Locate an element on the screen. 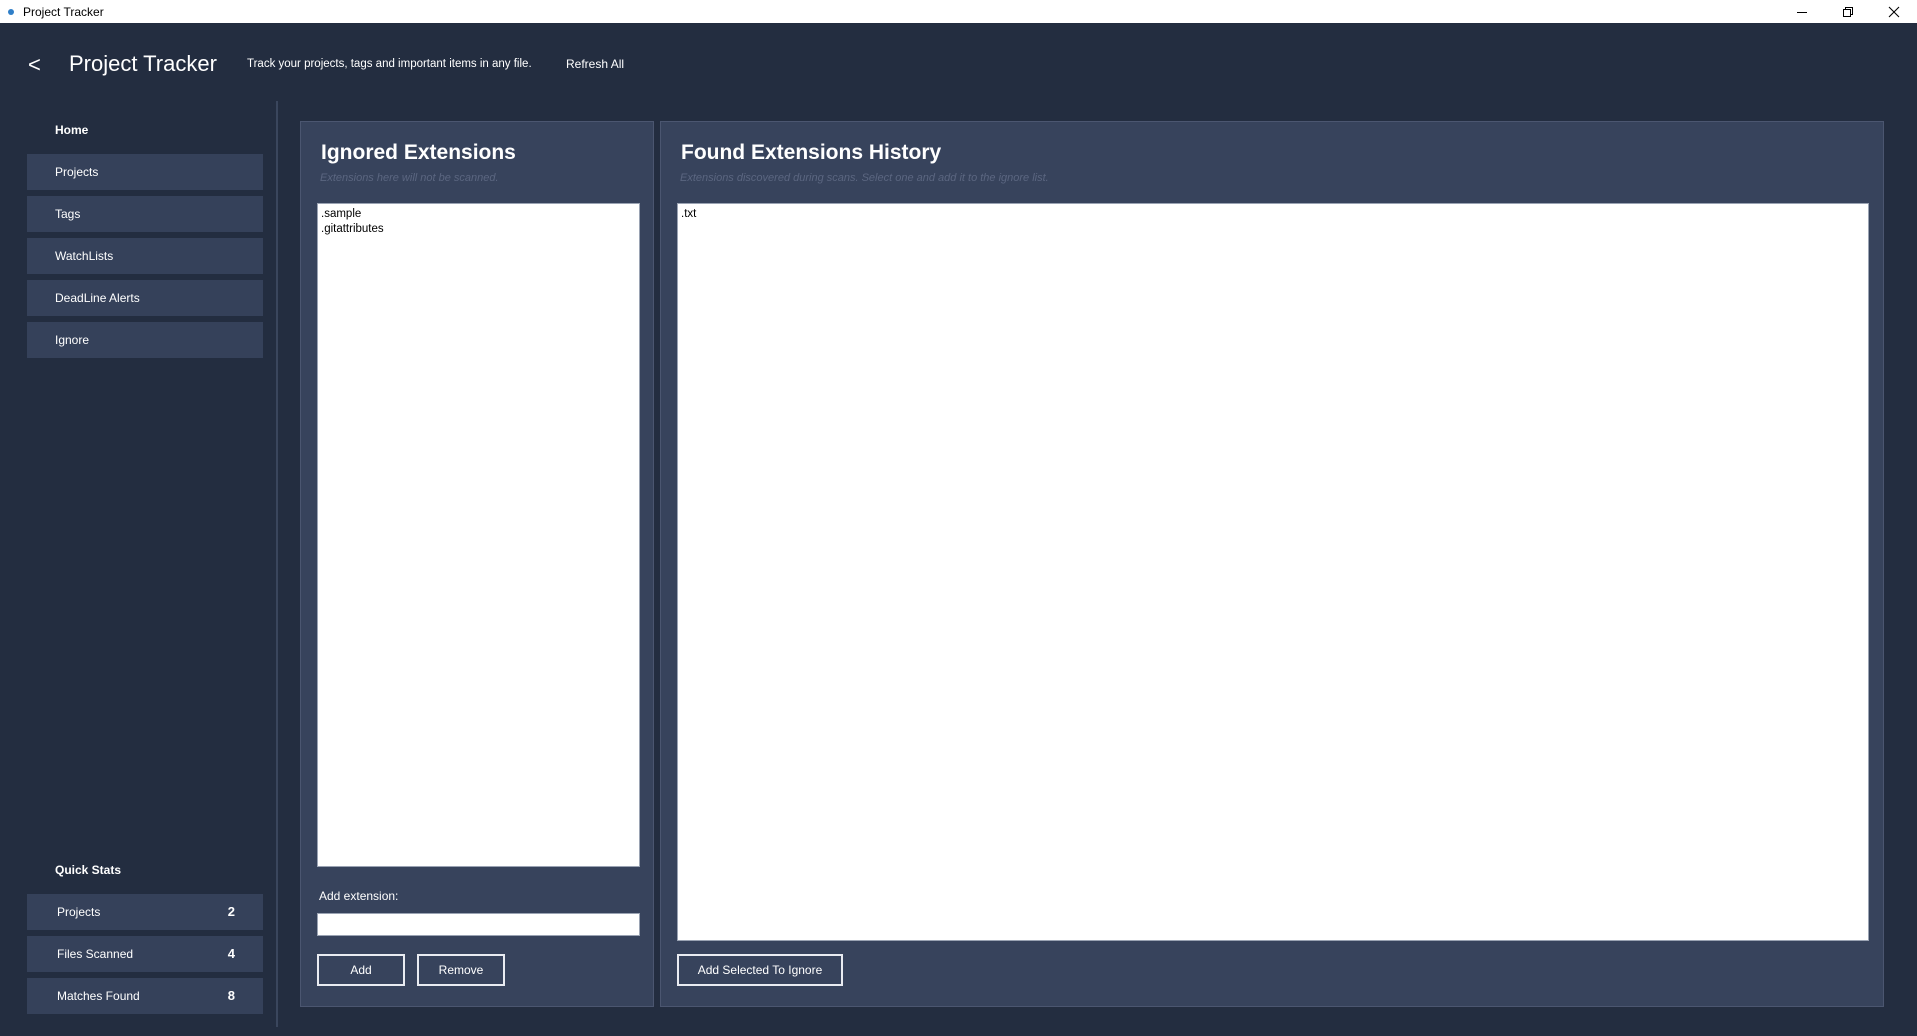  window-controls is located at coordinates (1848, 11).